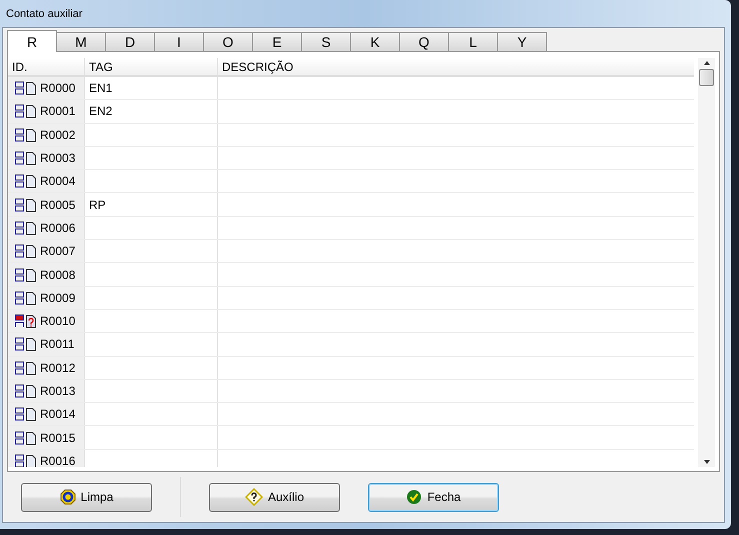  What do you see at coordinates (68, 497) in the screenshot?
I see `refresh-icon` at bounding box center [68, 497].